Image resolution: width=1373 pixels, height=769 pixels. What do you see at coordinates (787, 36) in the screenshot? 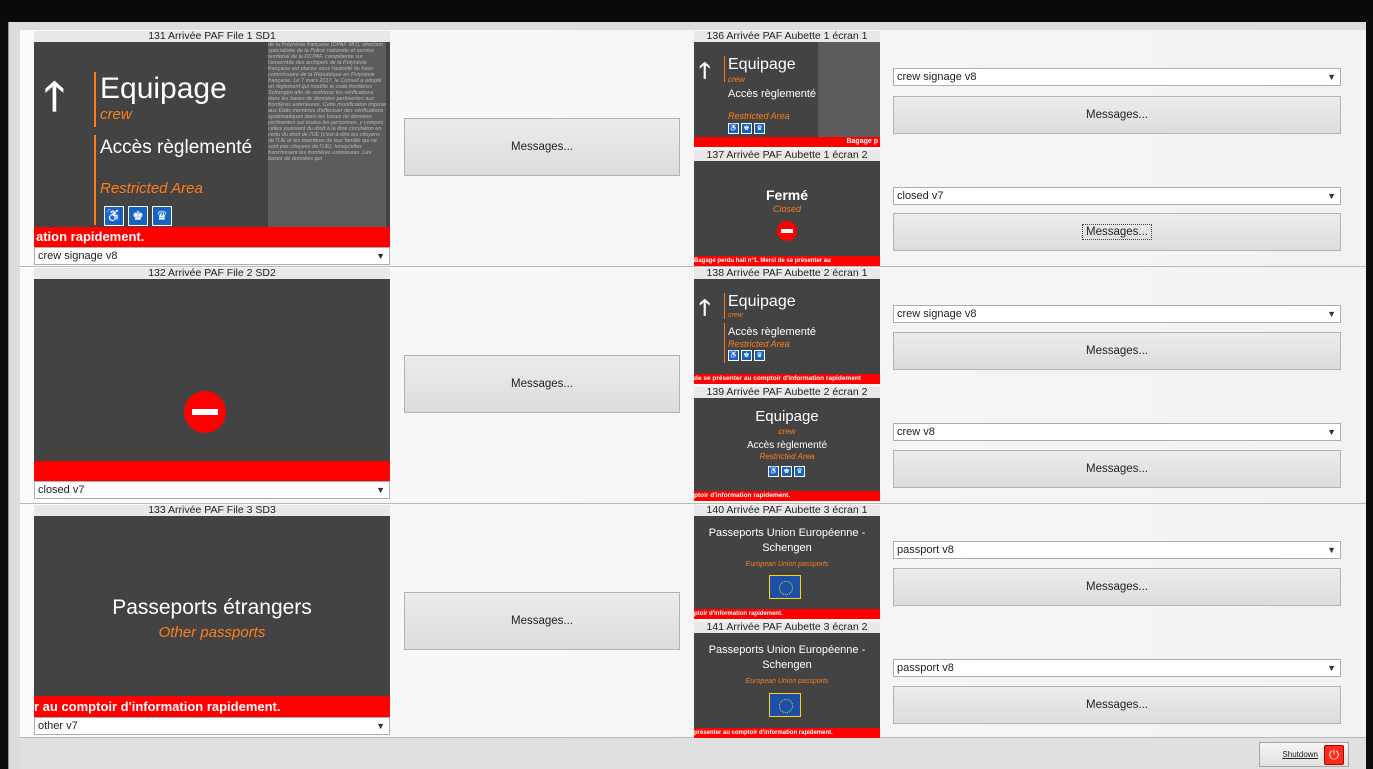
I see `panel-title: 136 Arrivée PAF Aubette 1 écran 1` at bounding box center [787, 36].